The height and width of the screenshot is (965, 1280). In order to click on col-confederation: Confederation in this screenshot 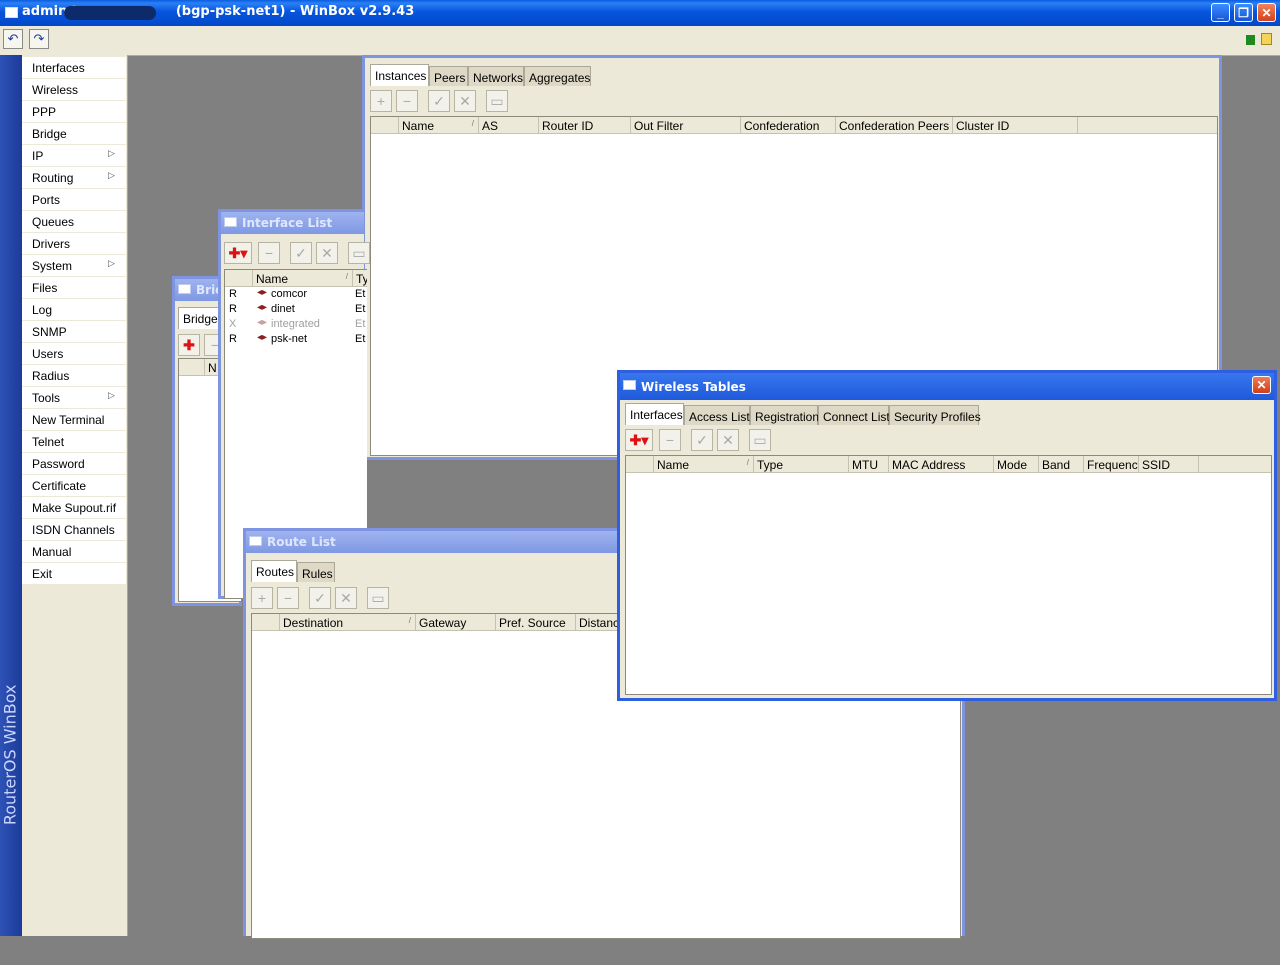, I will do `click(788, 125)`.